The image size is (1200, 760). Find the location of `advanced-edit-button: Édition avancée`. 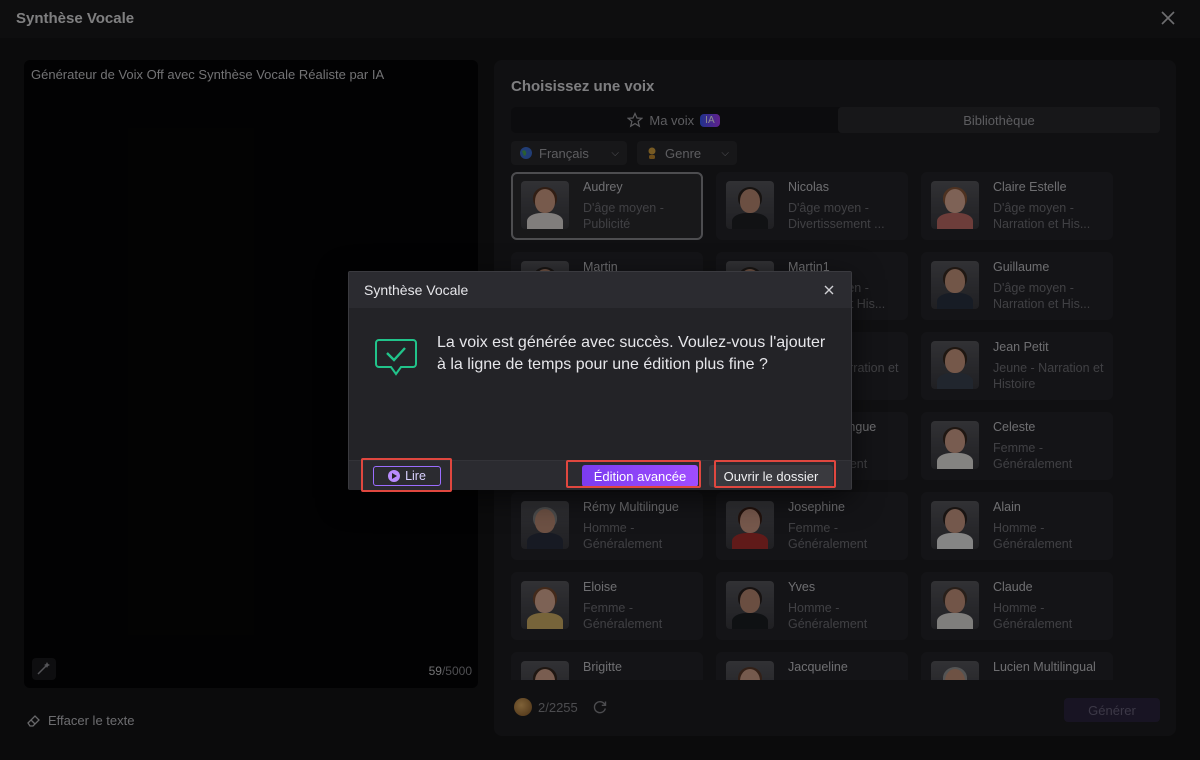

advanced-edit-button: Édition avancée is located at coordinates (640, 476).